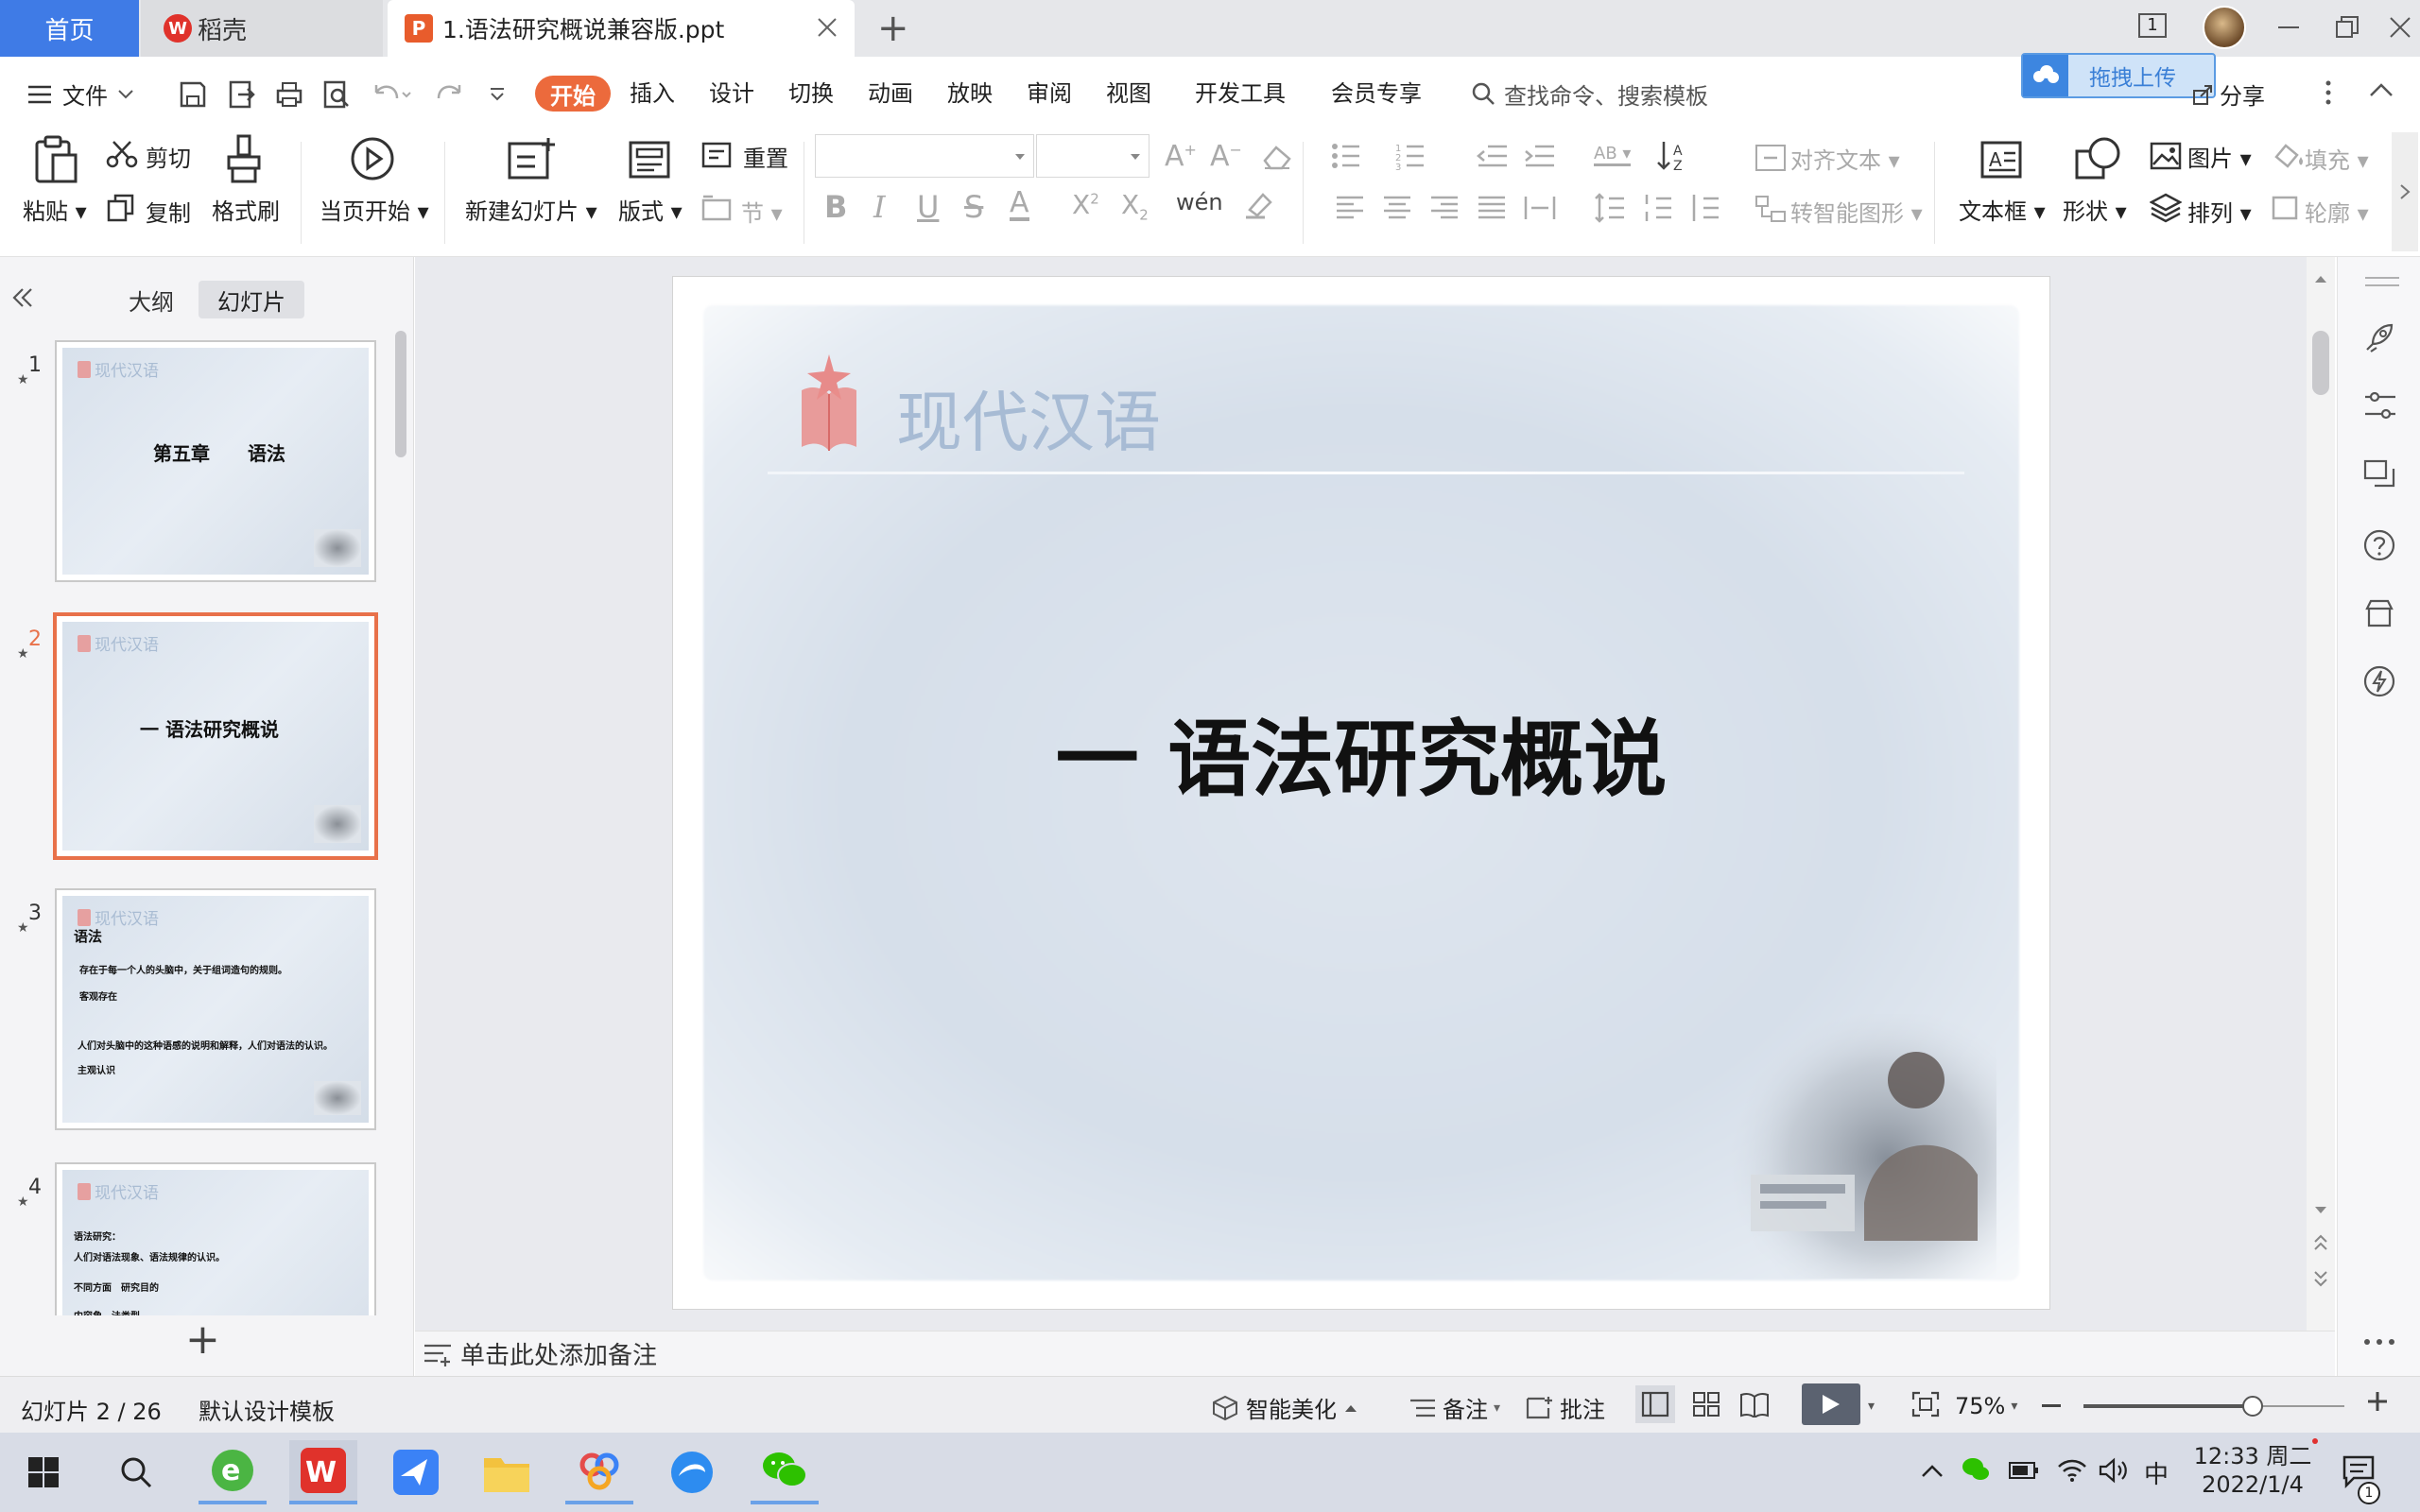 This screenshot has height=1512, width=2420. I want to click on fill-button: 填充 ▾, so click(2337, 158).